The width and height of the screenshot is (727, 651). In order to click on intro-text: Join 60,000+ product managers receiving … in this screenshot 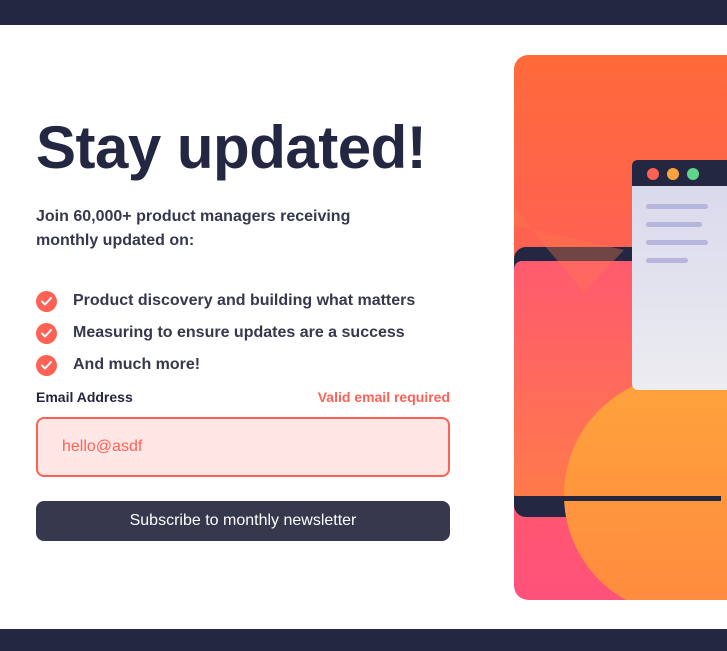, I will do `click(193, 228)`.